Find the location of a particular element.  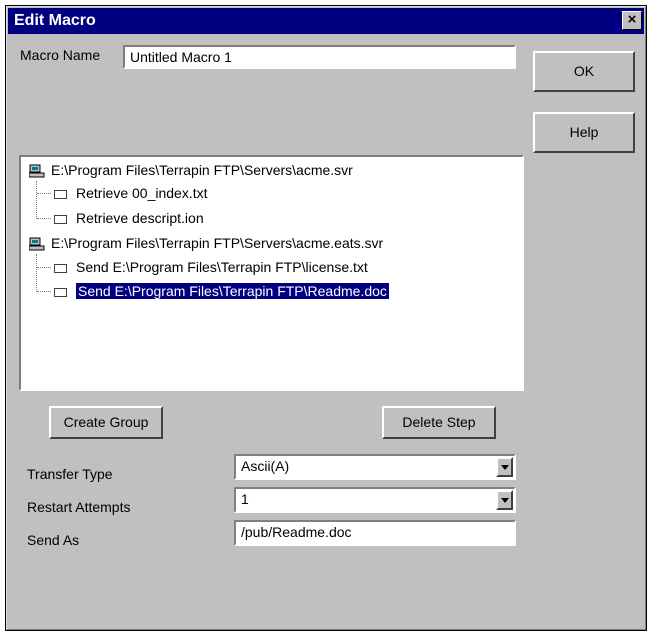

send-as-input: /pub/Readme.doc is located at coordinates (375, 533).